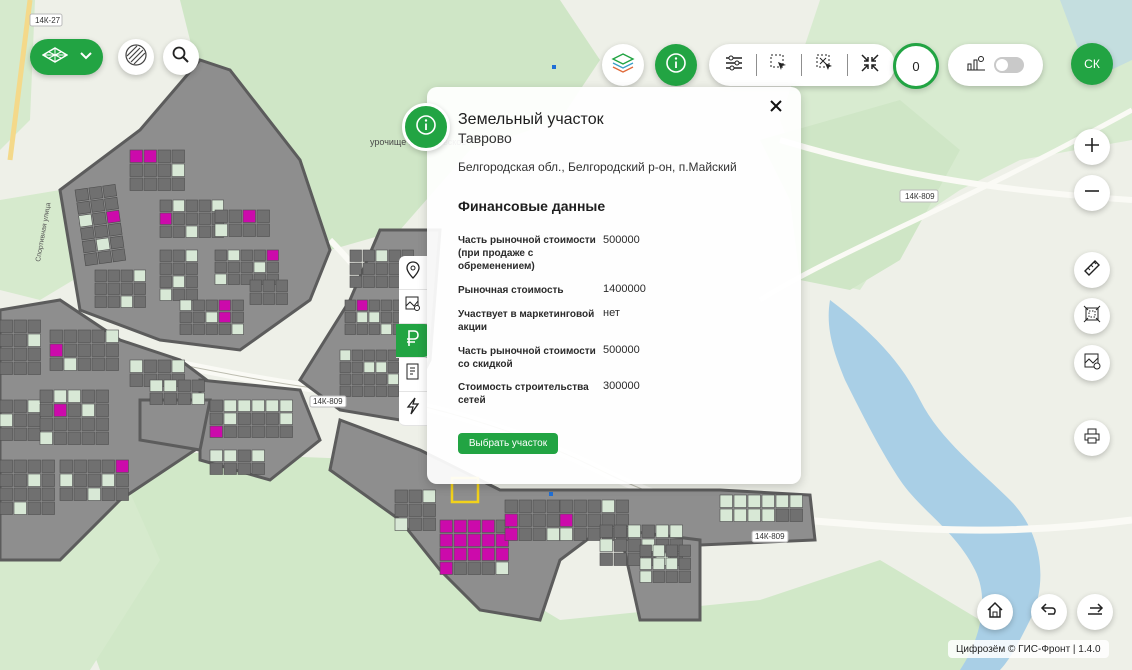  What do you see at coordinates (1092, 363) in the screenshot?
I see `map-image-button` at bounding box center [1092, 363].